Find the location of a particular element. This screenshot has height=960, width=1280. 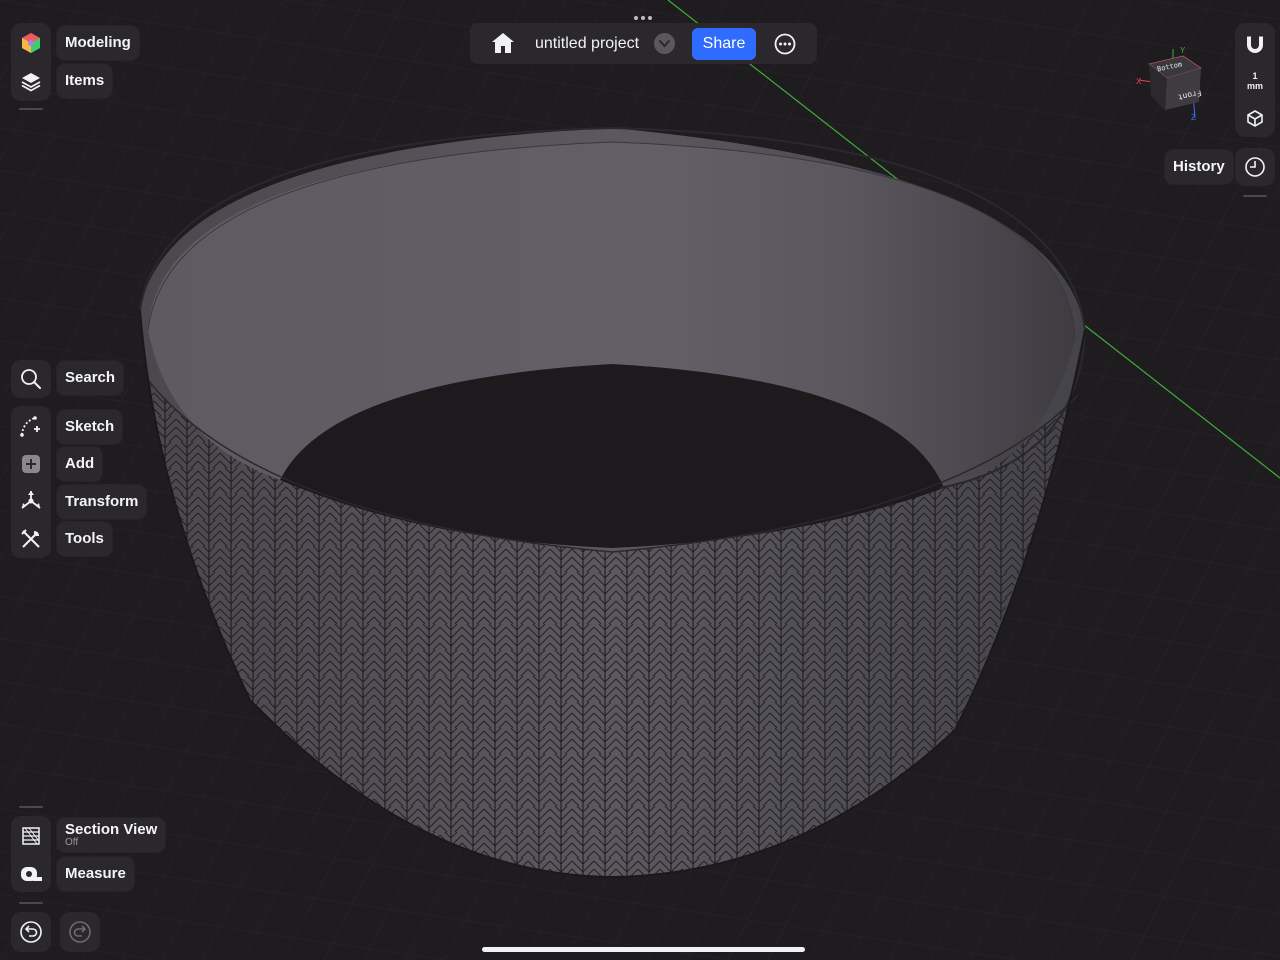

section-view-label: Section View Off is located at coordinates (111, 835).